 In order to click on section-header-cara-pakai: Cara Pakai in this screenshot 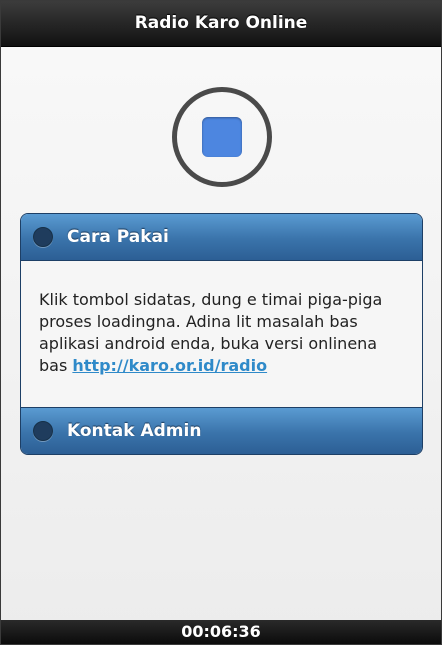, I will do `click(221, 237)`.